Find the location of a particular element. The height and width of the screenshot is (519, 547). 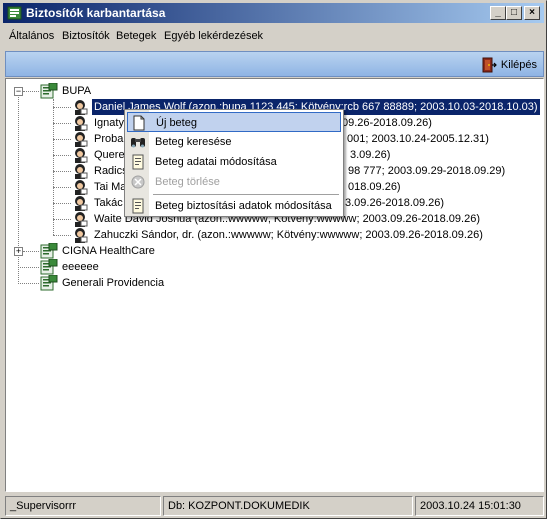

patient-label-tail: 3.09.26) is located at coordinates (370, 155).